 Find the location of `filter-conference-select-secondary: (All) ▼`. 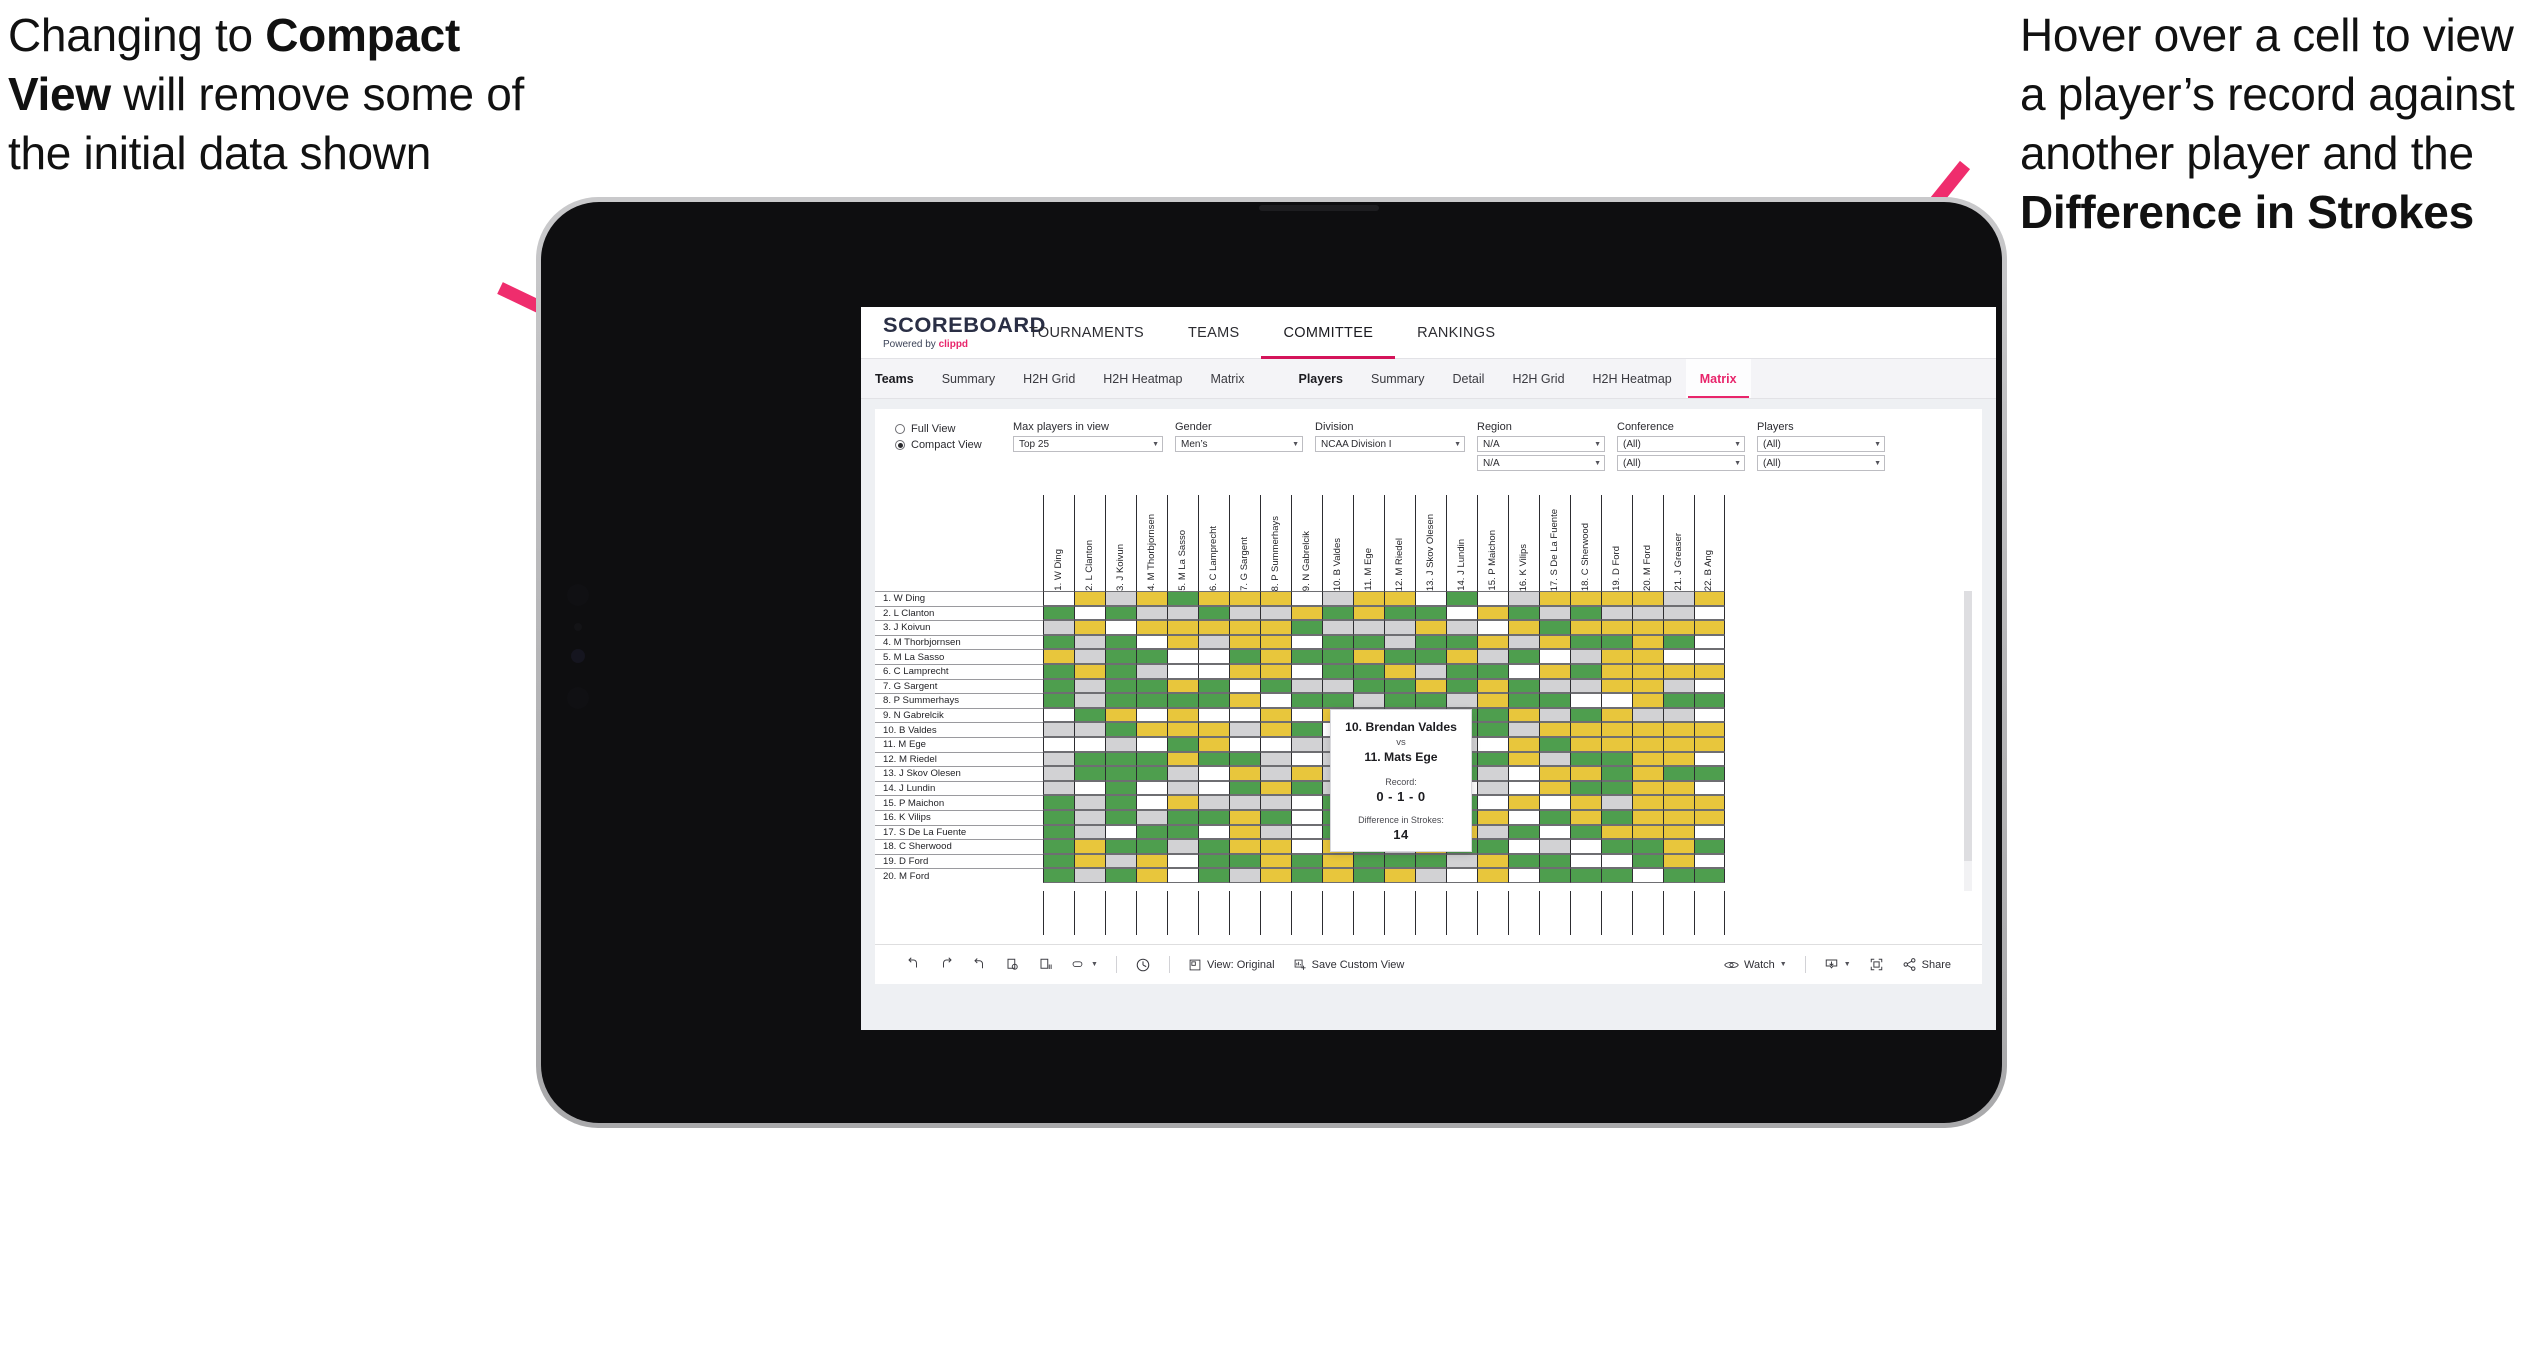

filter-conference-select-secondary: (All) ▼ is located at coordinates (1681, 463).